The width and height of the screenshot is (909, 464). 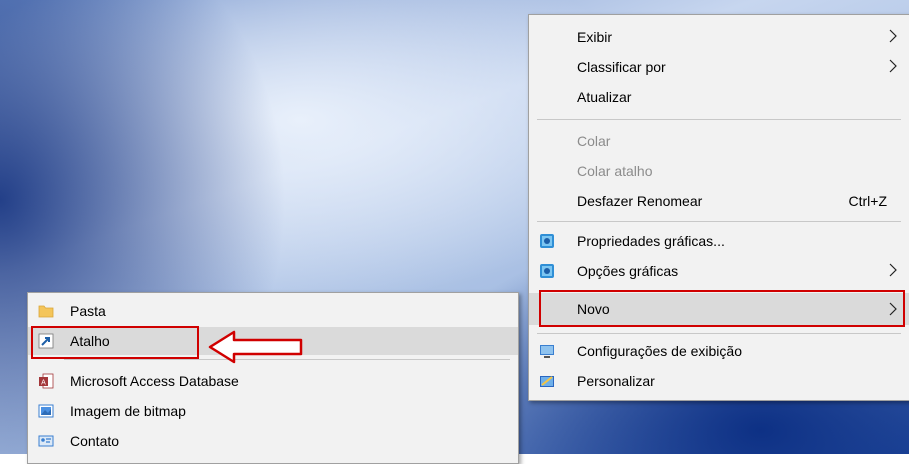 What do you see at coordinates (115, 342) in the screenshot?
I see `atalho-highlight-box` at bounding box center [115, 342].